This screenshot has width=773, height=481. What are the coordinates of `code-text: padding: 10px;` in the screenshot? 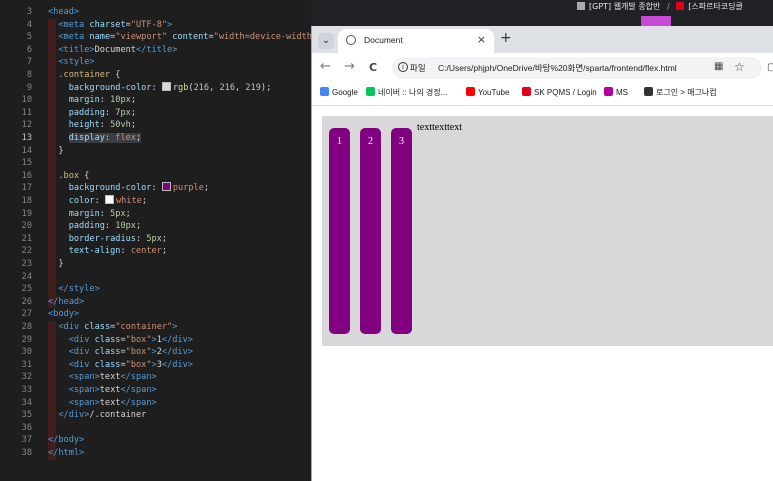 It's located at (94, 226).